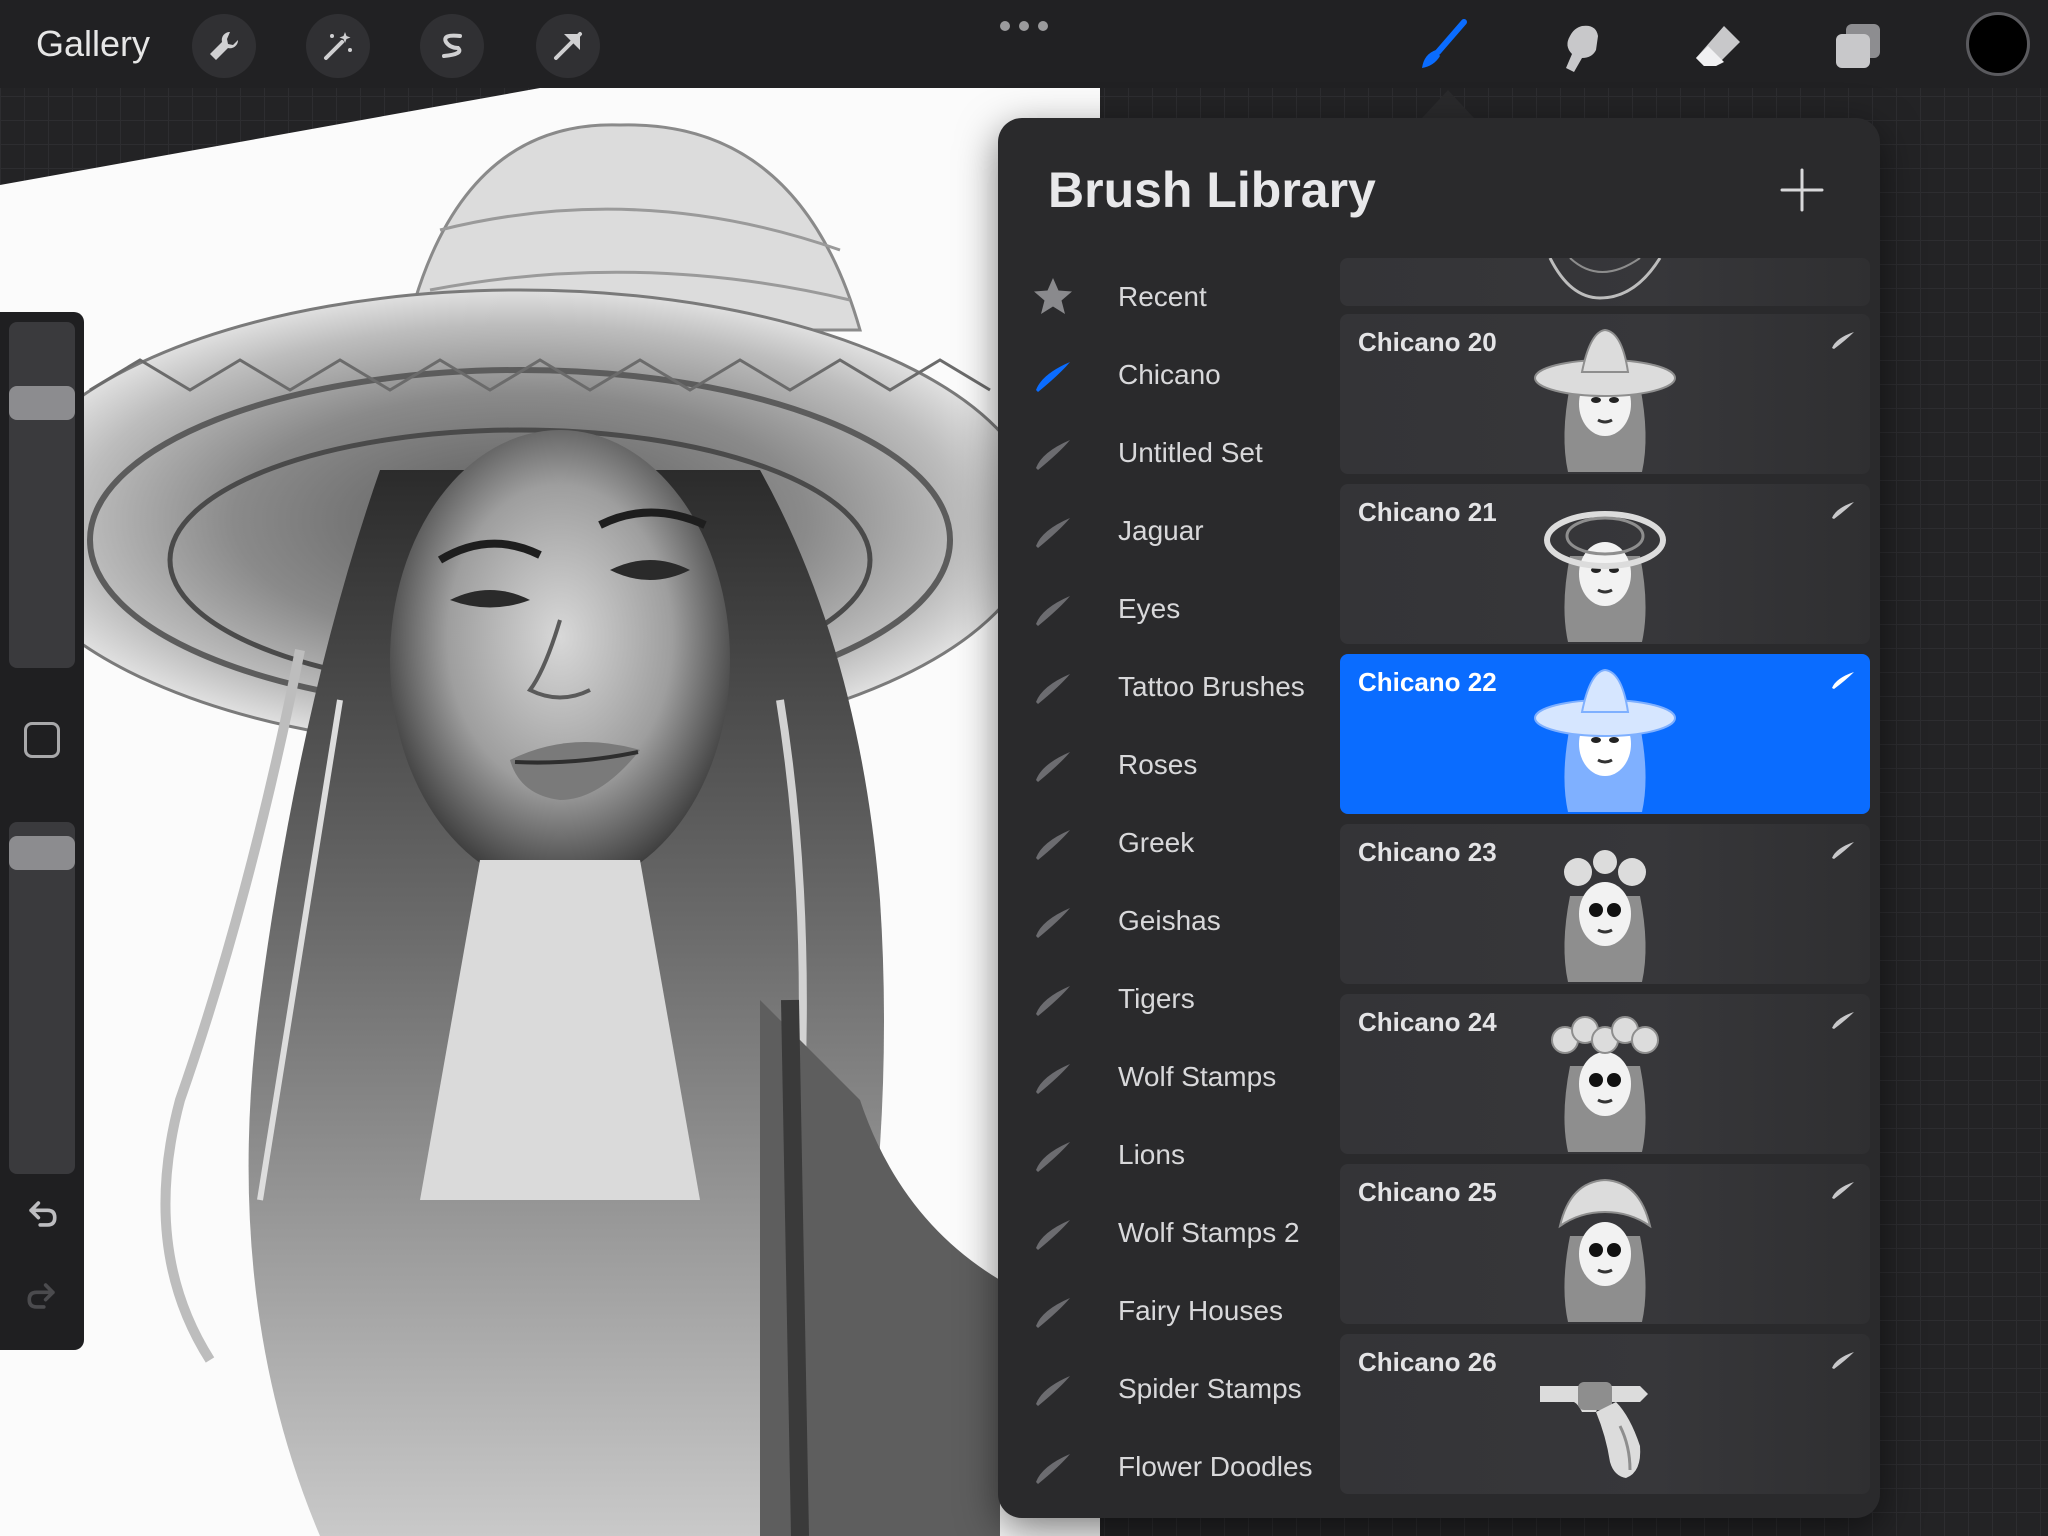  I want to click on brush-set-item: Fairy Houses, so click(1163, 1311).